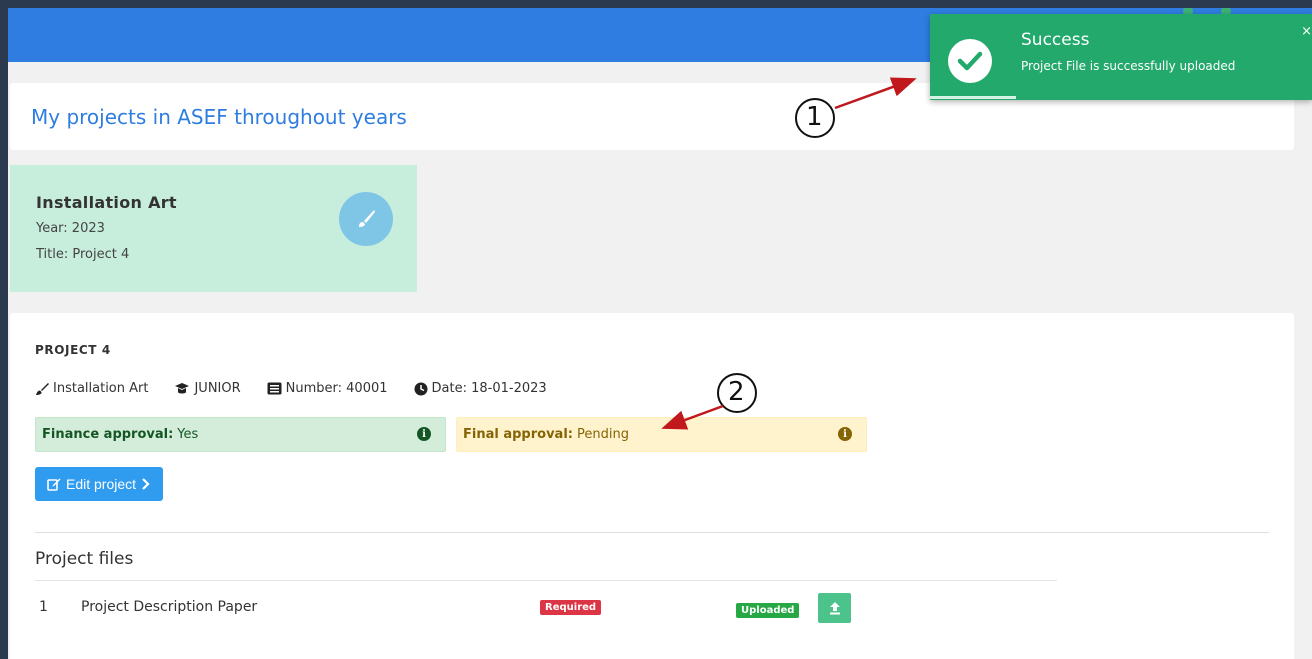 Image resolution: width=1312 pixels, height=659 pixels. I want to click on annotation-number-2: 2, so click(736, 392).